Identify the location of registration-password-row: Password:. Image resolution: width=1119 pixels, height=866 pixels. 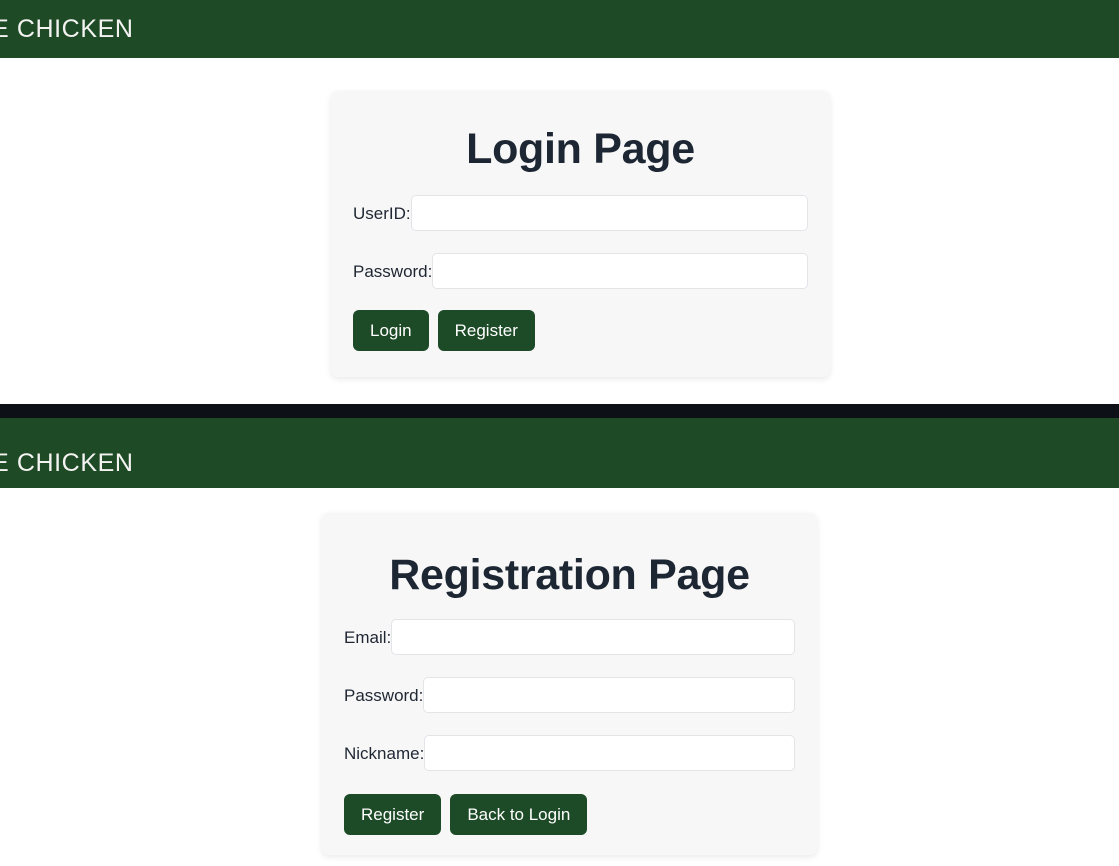
(569, 695).